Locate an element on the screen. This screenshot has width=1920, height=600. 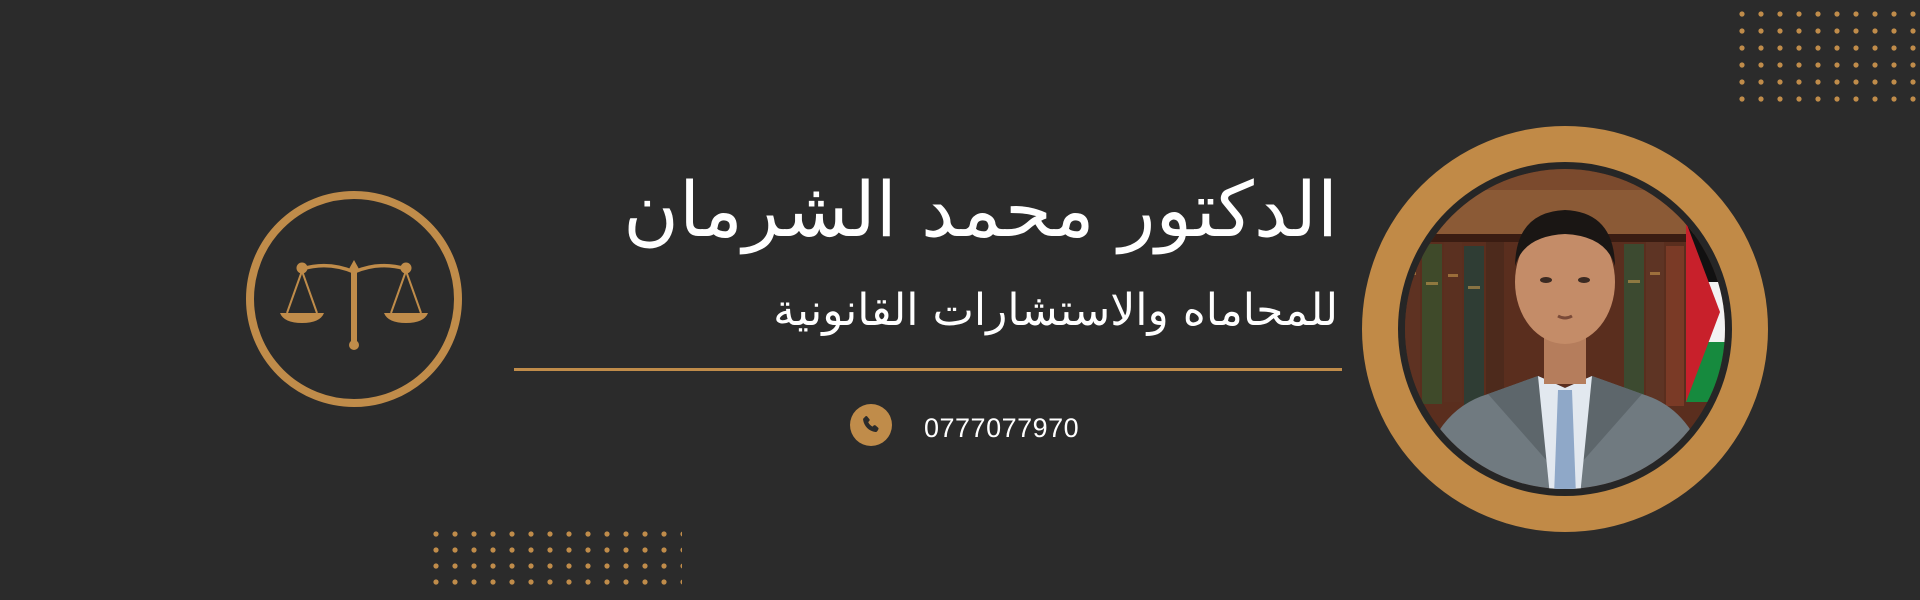
decorative-dot-grid-bottom is located at coordinates (557, 562).